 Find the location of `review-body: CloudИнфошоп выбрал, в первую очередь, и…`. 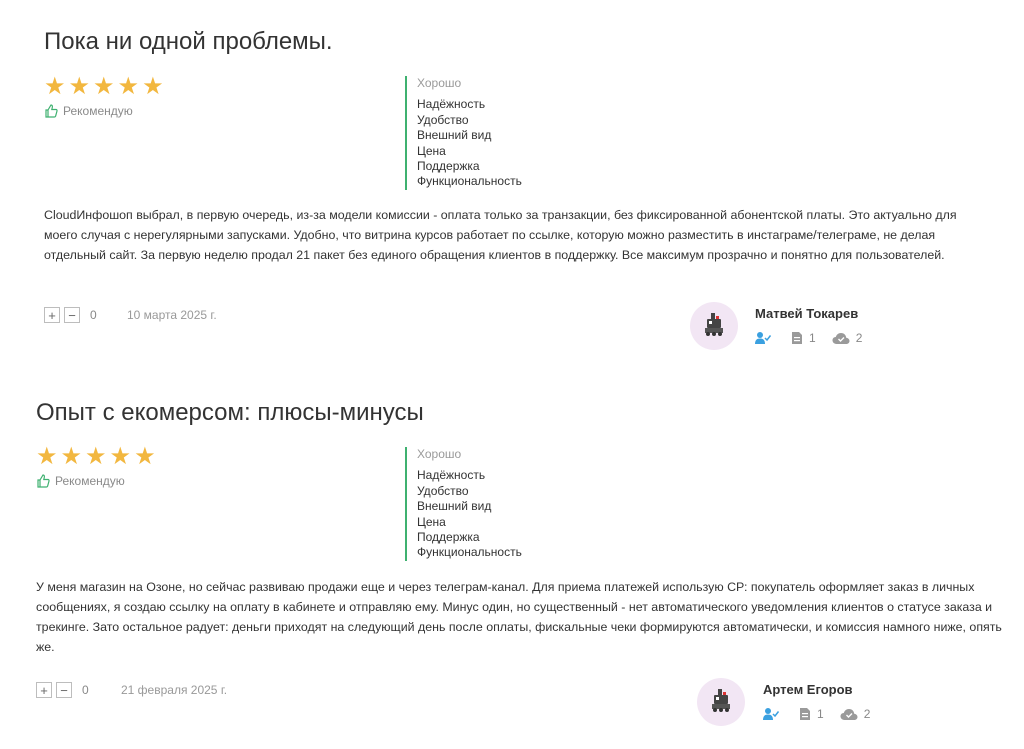

review-body: CloudИнфошоп выбрал, в первую очередь, и… is located at coordinates (500, 235).